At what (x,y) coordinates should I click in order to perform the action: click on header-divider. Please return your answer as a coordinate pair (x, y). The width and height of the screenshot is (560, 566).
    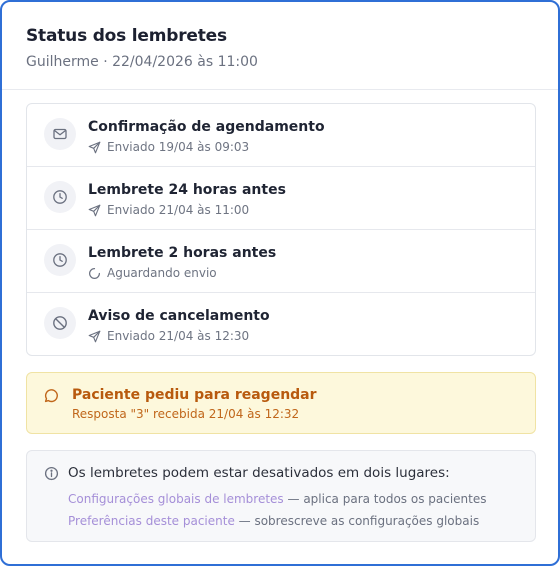
    Looking at the image, I should click on (280, 89).